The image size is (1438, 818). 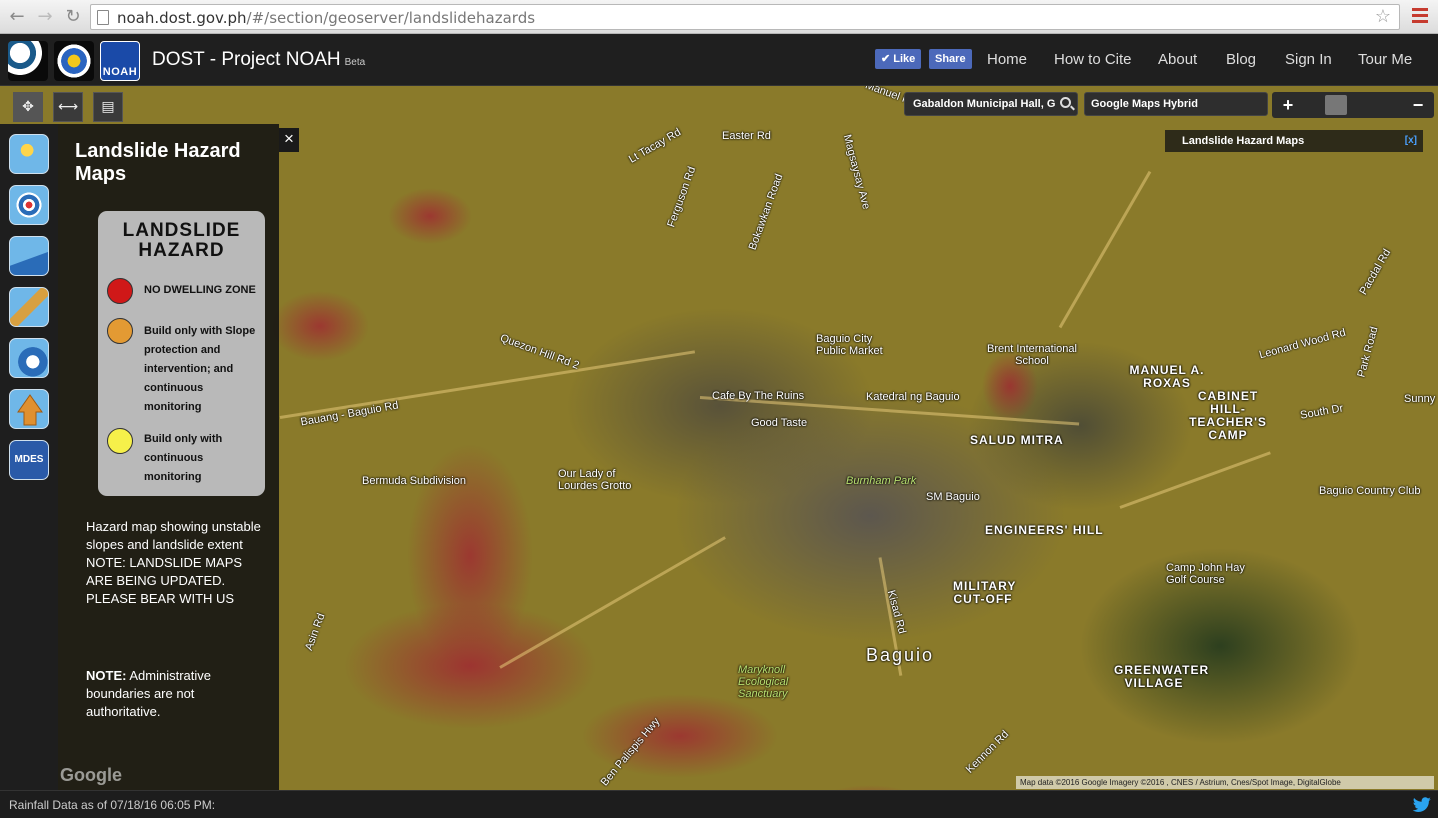 What do you see at coordinates (1162, 676) in the screenshot?
I see `map-label: GREENWATER VILLAGE` at bounding box center [1162, 676].